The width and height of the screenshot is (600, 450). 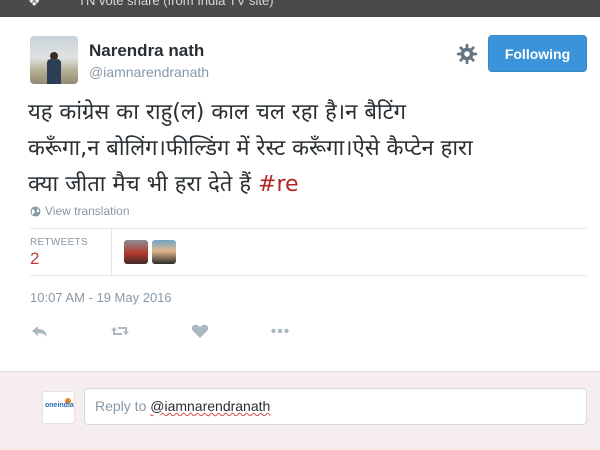 I want to click on retweets-stat: RETWEETS 2, so click(x=71, y=252).